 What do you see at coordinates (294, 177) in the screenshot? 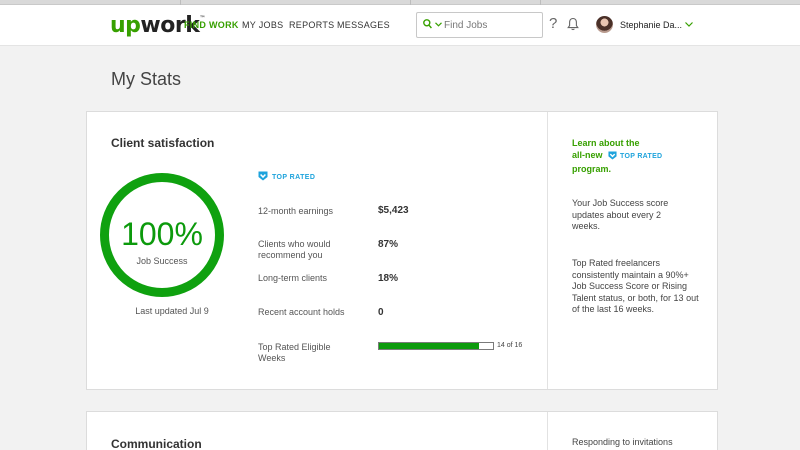
I see `top-rated-label: TOP RATED` at bounding box center [294, 177].